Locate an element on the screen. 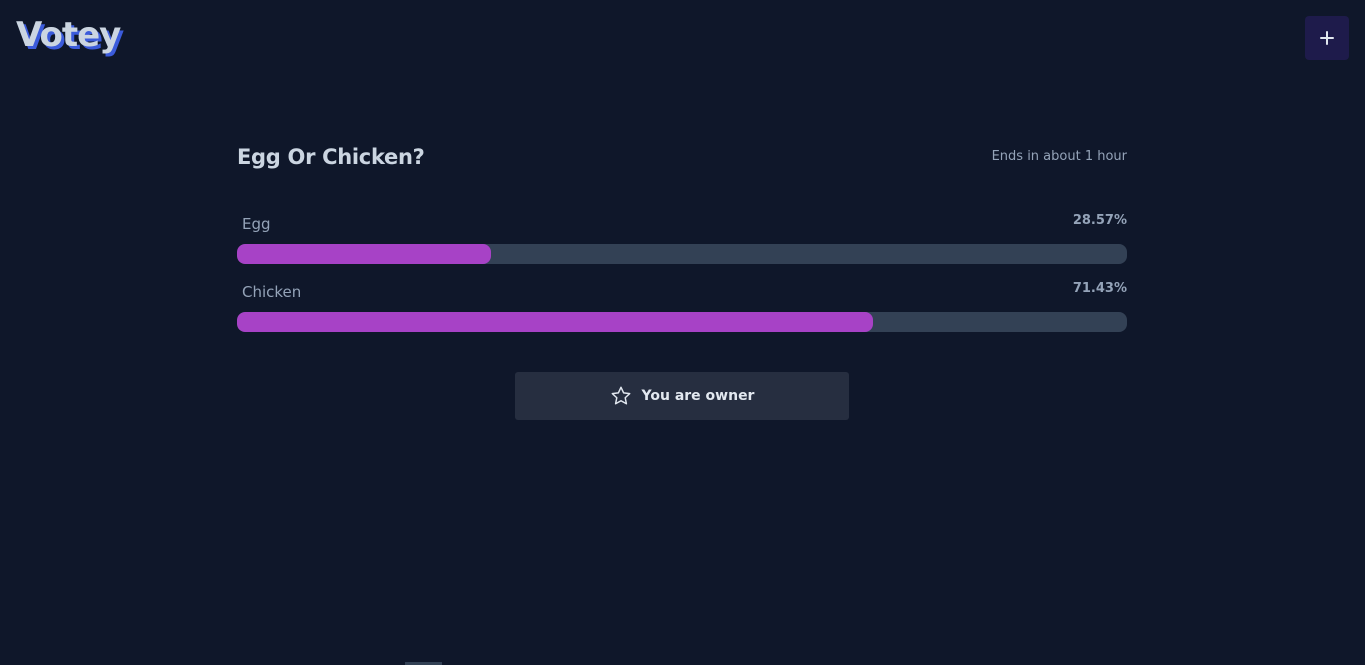  poll-option: Chicken 71.43% is located at coordinates (682, 312).